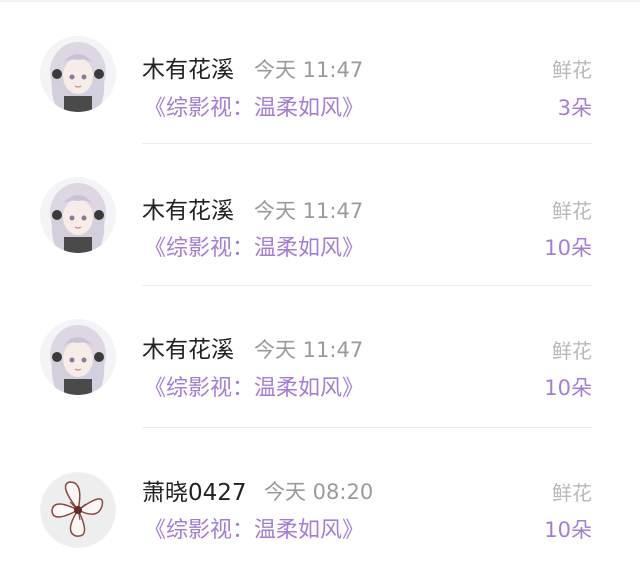 This screenshot has width=640, height=584. What do you see at coordinates (194, 493) in the screenshot?
I see `user-name: 萧晓0427` at bounding box center [194, 493].